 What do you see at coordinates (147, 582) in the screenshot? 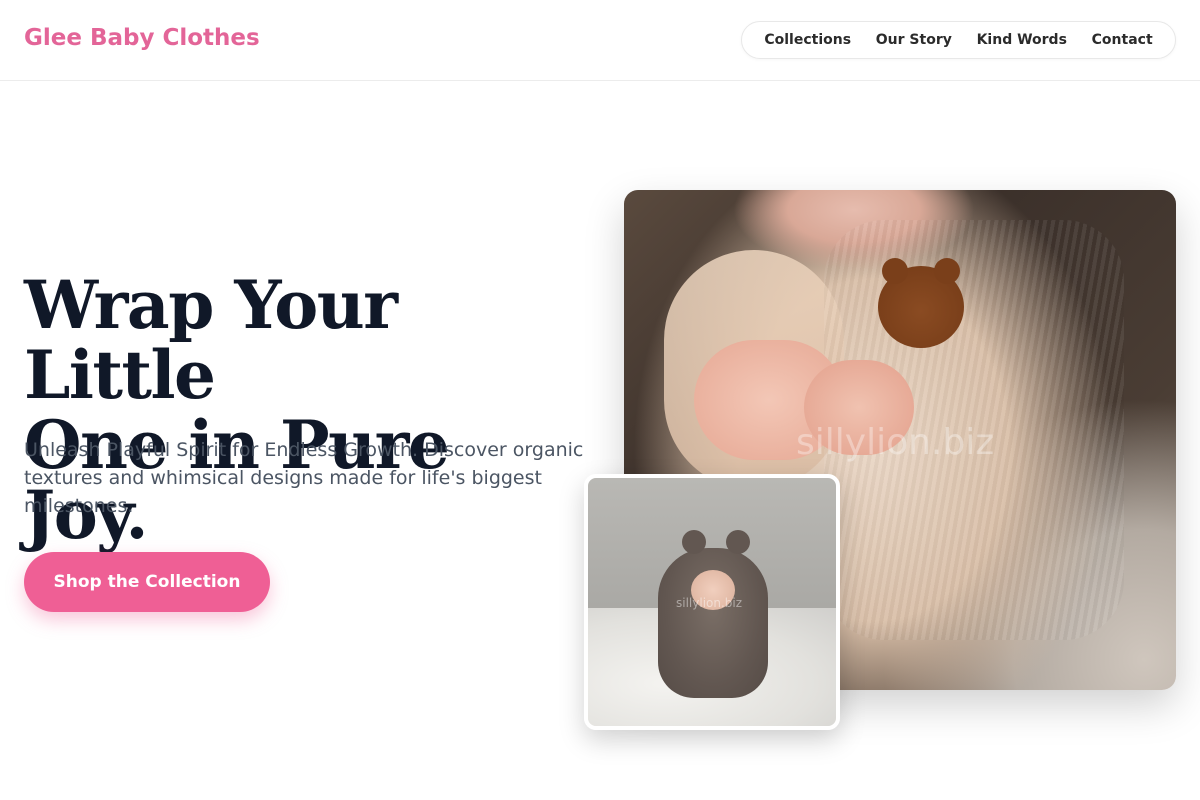
I see `shop-collection-button: Shop the Collection` at bounding box center [147, 582].